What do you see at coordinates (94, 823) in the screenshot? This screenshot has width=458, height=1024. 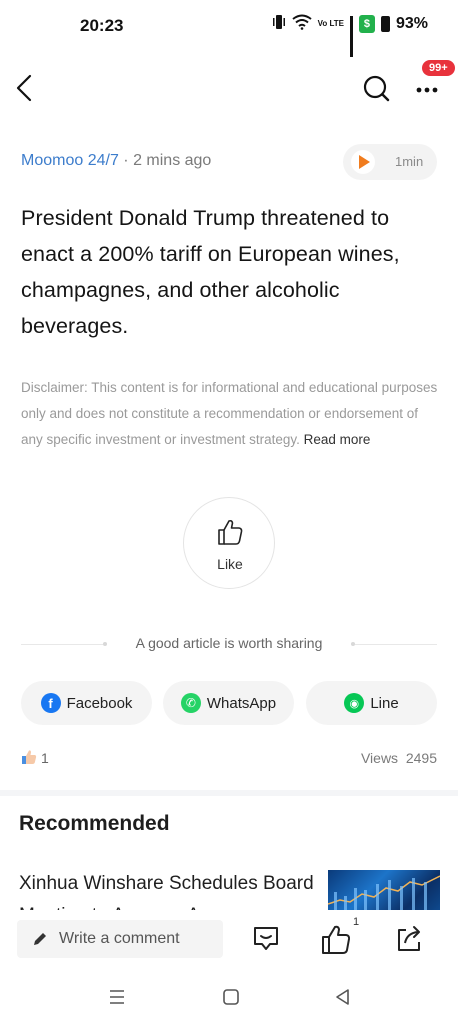 I see `recommended-title: Recommended` at bounding box center [94, 823].